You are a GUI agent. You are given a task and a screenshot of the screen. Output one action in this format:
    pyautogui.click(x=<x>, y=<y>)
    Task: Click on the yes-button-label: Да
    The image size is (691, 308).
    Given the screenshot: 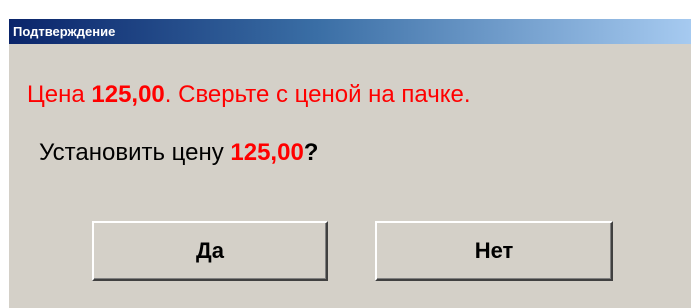 What is the action you would take?
    pyautogui.click(x=210, y=250)
    